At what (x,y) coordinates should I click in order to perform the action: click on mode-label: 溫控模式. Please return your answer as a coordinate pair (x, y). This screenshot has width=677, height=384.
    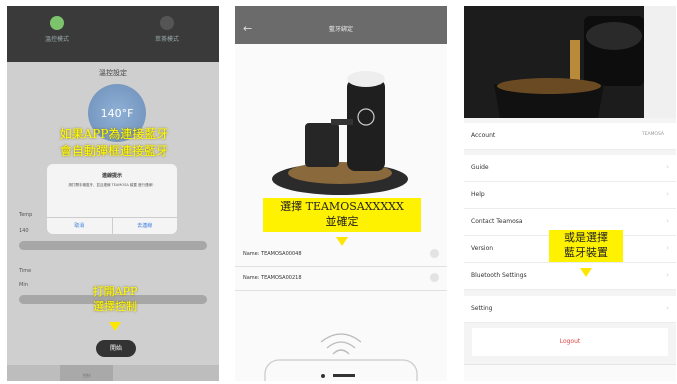
    Looking at the image, I should click on (56, 39).